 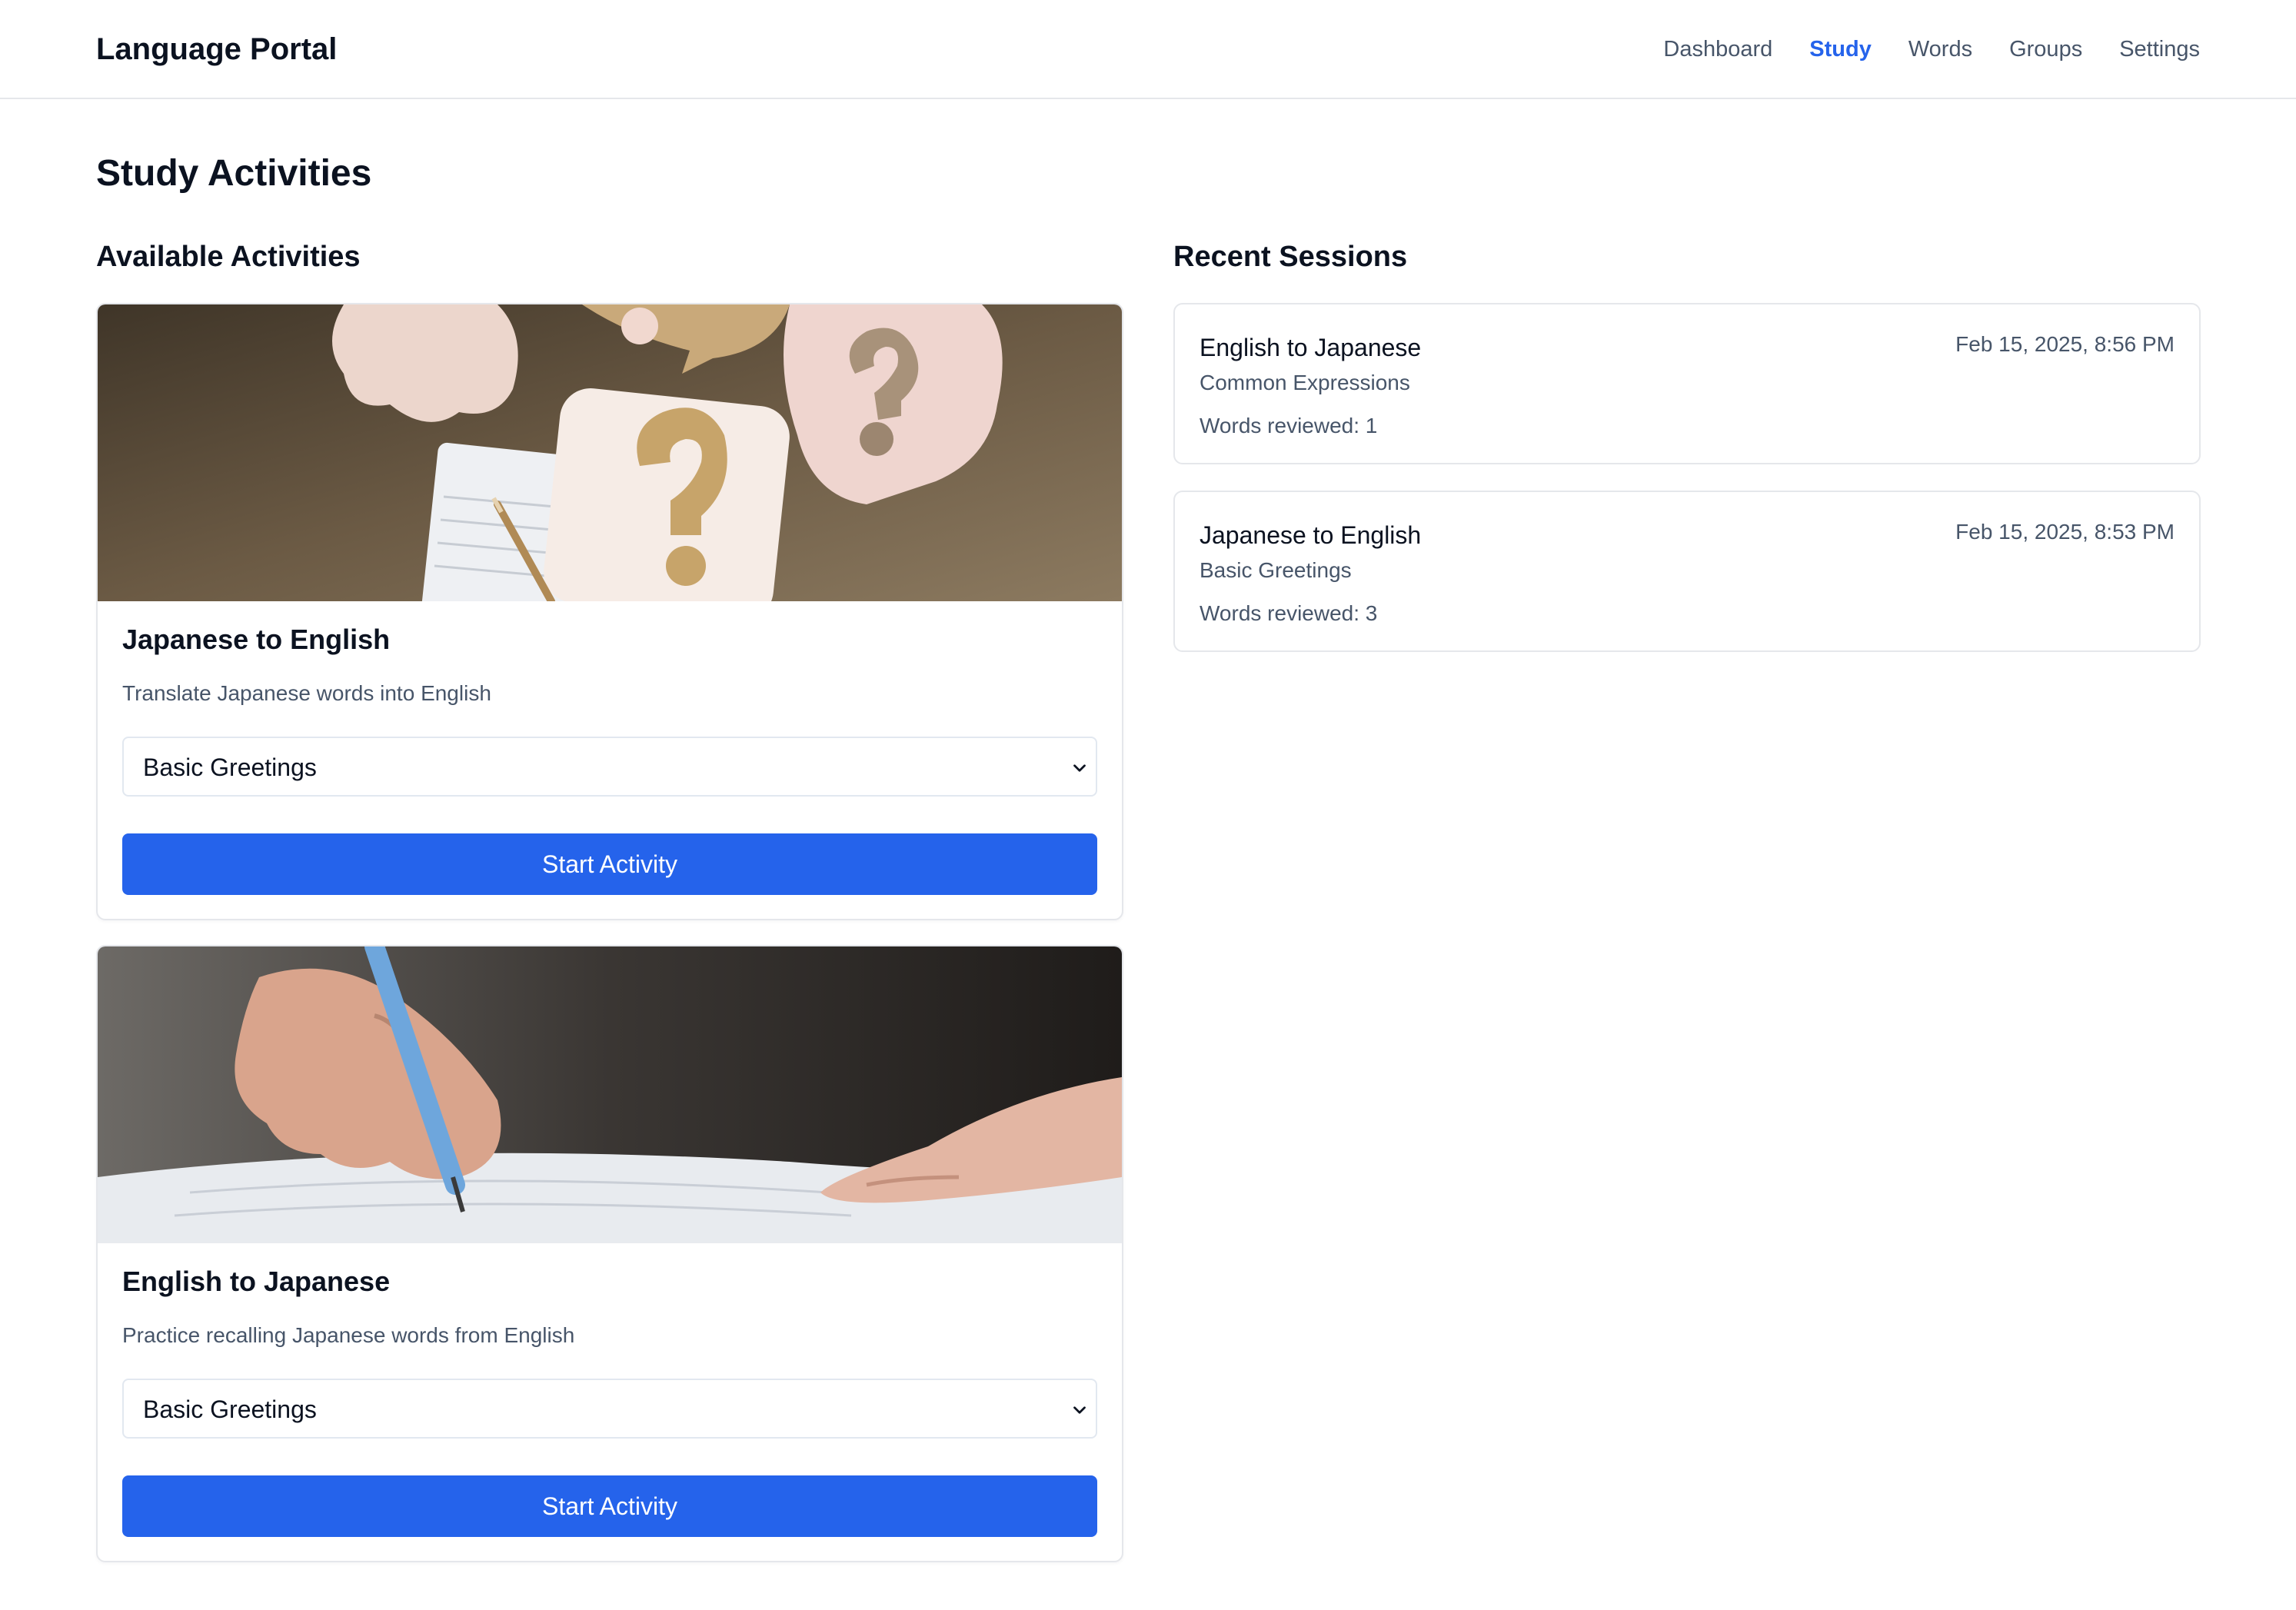 I want to click on session-group-name: Basic Greetings, so click(x=1276, y=570).